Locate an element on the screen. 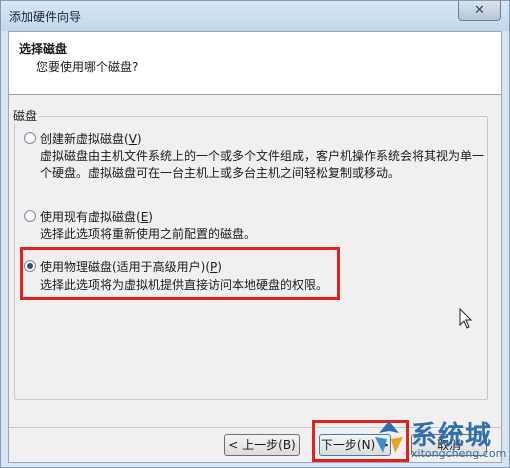 This screenshot has width=510, height=468. close-icon: ✕ is located at coordinates (479, 10).